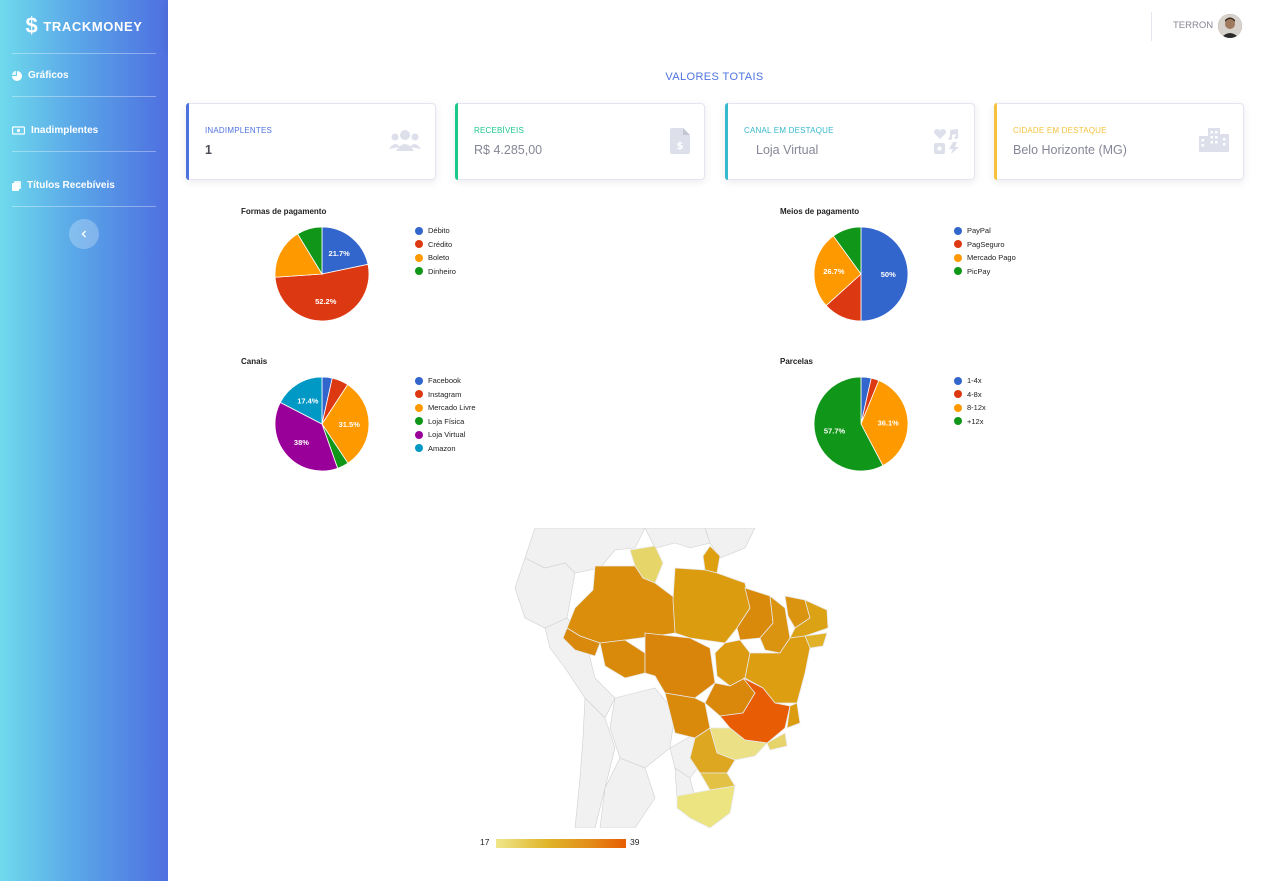 The height and width of the screenshot is (881, 1261). I want to click on state-am, so click(621, 604).